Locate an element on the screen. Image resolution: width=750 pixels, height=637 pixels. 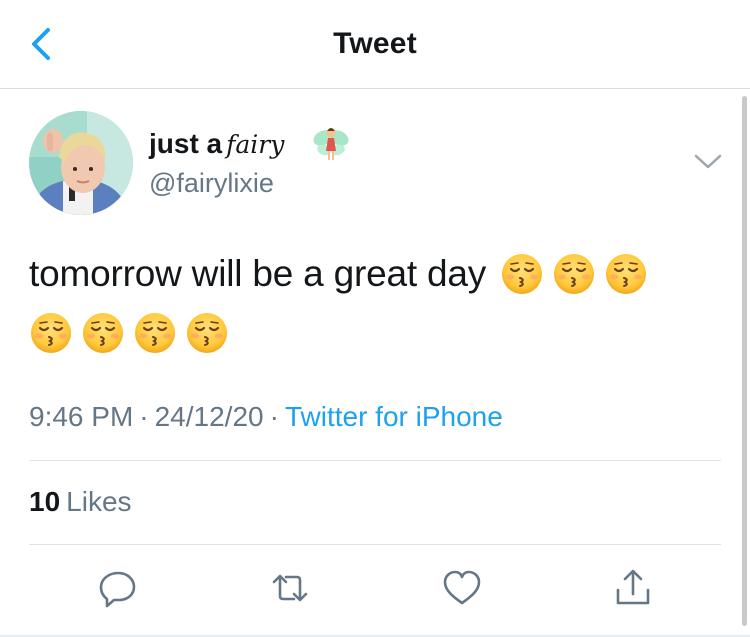
share-button is located at coordinates (633, 588).